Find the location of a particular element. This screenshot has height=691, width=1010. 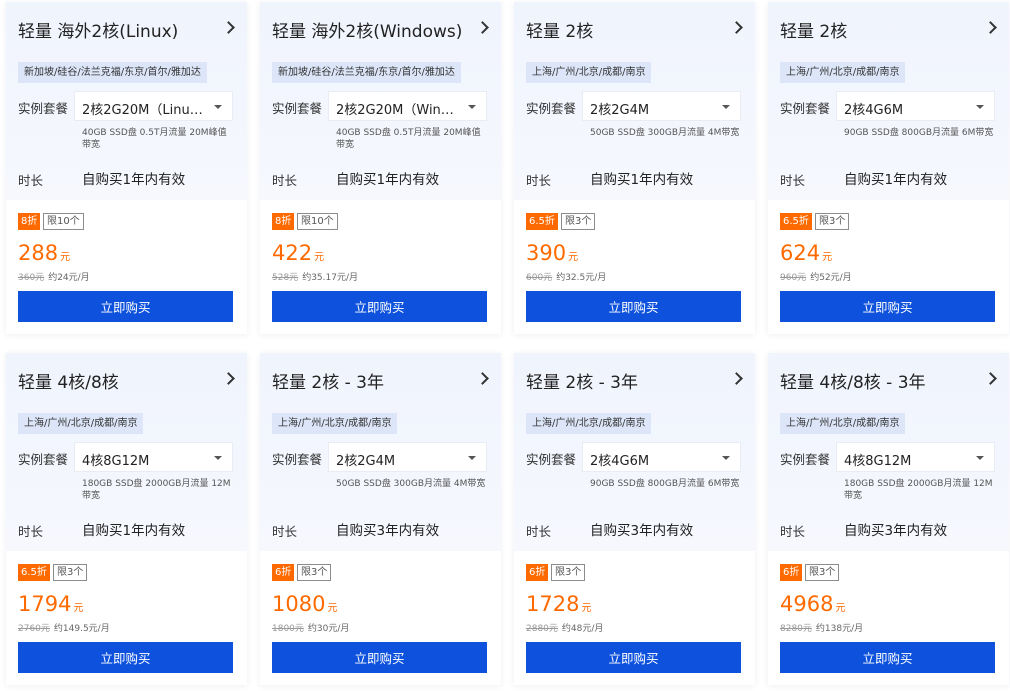

card-title-link: 轻量 4核/8核 is located at coordinates (126, 380).